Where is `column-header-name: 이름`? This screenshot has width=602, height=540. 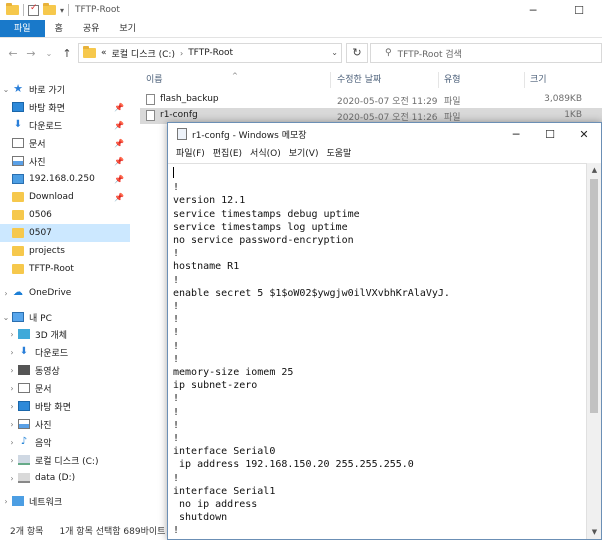
column-header-name: 이름 is located at coordinates (154, 78).